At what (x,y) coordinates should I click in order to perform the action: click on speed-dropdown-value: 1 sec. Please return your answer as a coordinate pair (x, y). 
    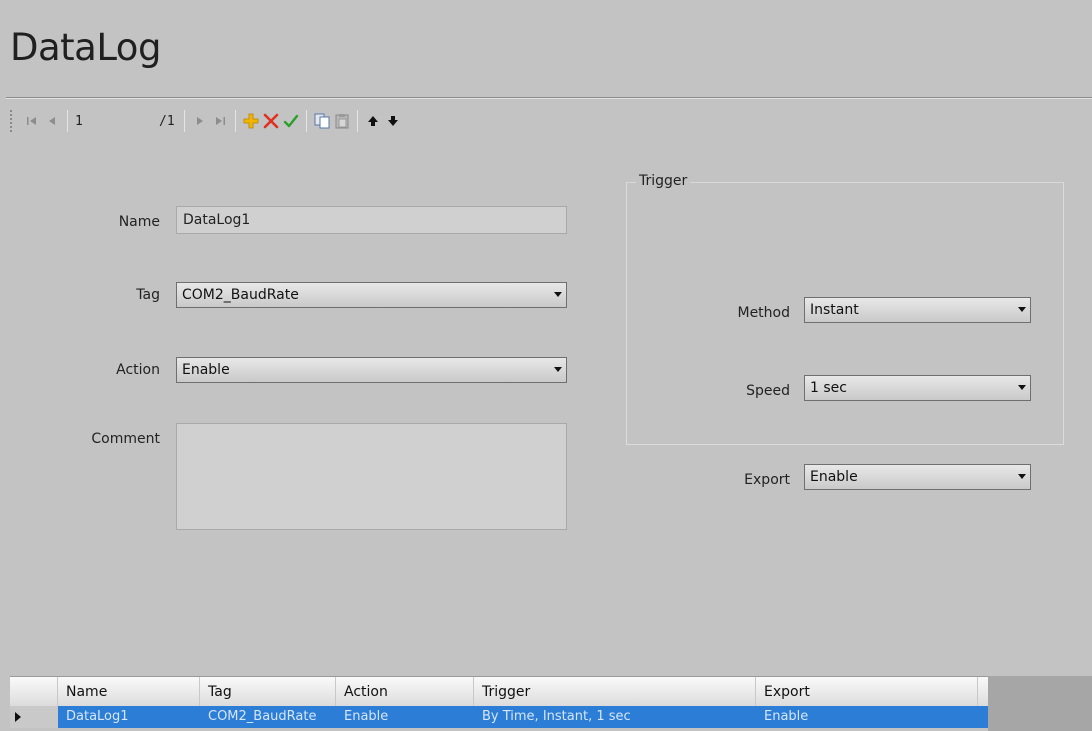
    Looking at the image, I should click on (828, 388).